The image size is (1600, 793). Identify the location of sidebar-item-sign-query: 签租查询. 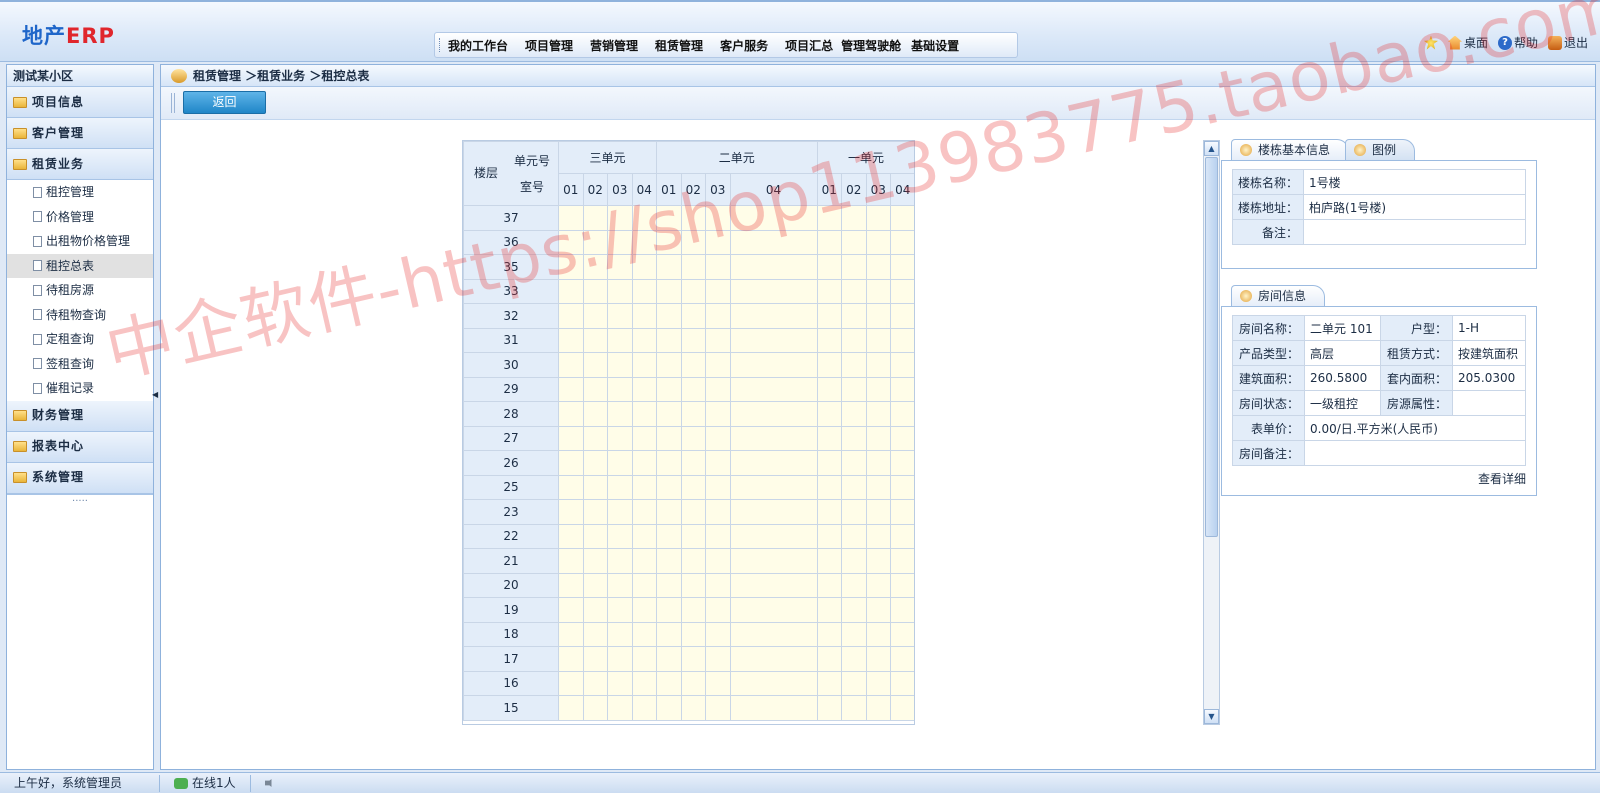
(80, 364).